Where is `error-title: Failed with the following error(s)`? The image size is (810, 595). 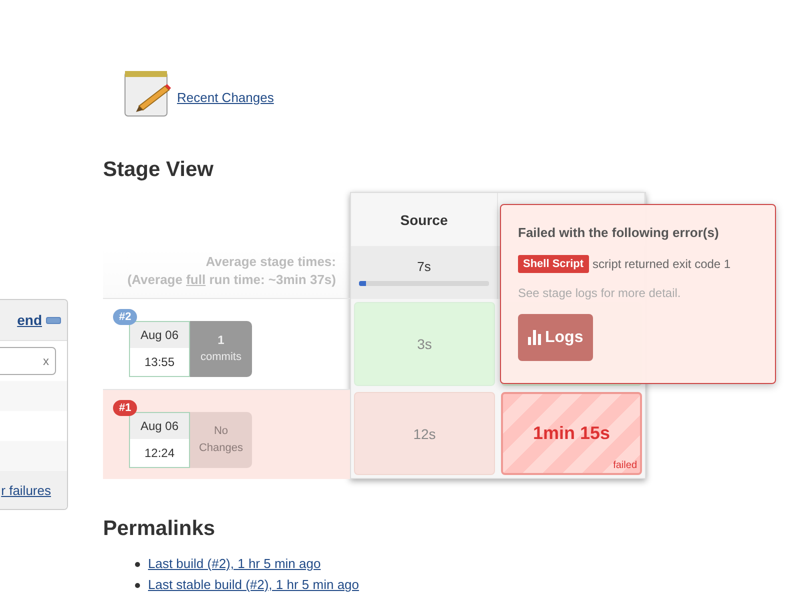
error-title: Failed with the following error(s) is located at coordinates (618, 232).